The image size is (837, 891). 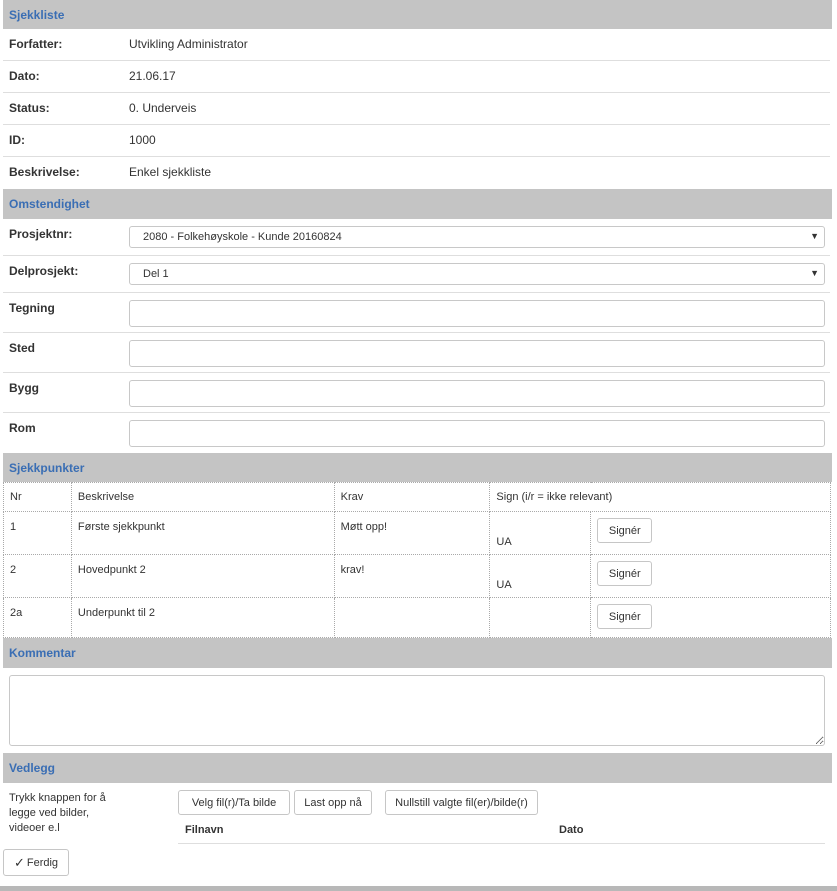 What do you see at coordinates (418, 888) in the screenshot?
I see `bottom-status-bar` at bounding box center [418, 888].